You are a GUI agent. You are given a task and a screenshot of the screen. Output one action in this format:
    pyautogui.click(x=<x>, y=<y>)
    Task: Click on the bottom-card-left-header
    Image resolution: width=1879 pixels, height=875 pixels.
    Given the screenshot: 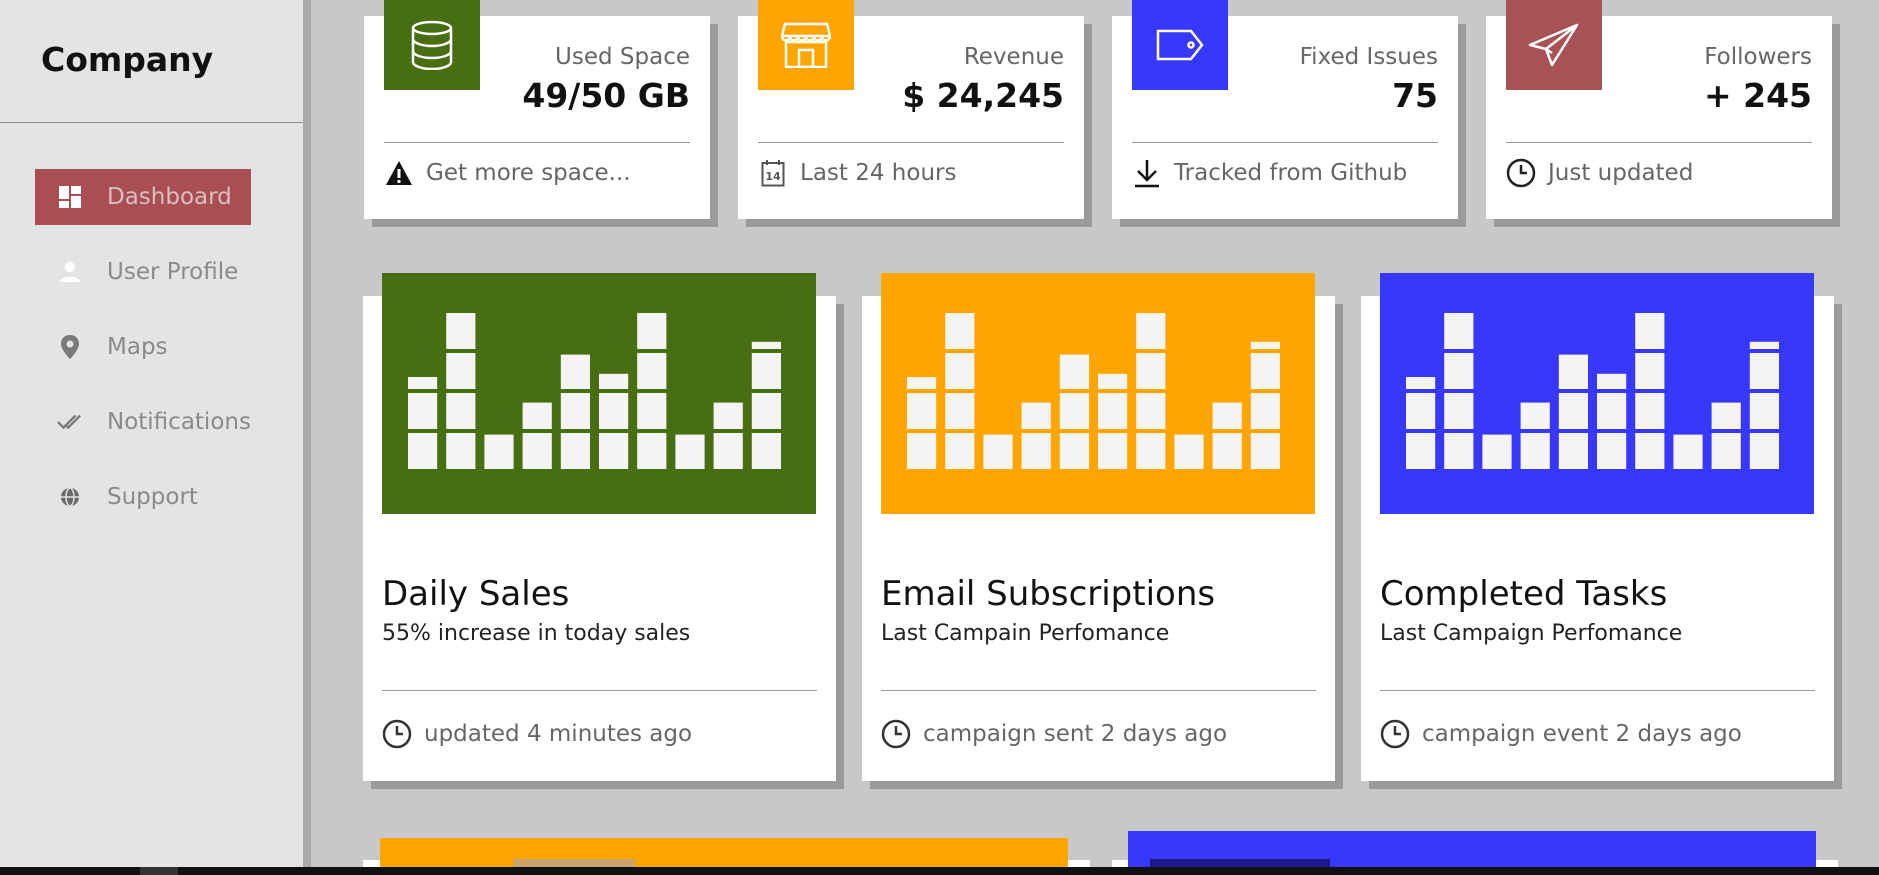 What is the action you would take?
    pyautogui.click(x=724, y=852)
    